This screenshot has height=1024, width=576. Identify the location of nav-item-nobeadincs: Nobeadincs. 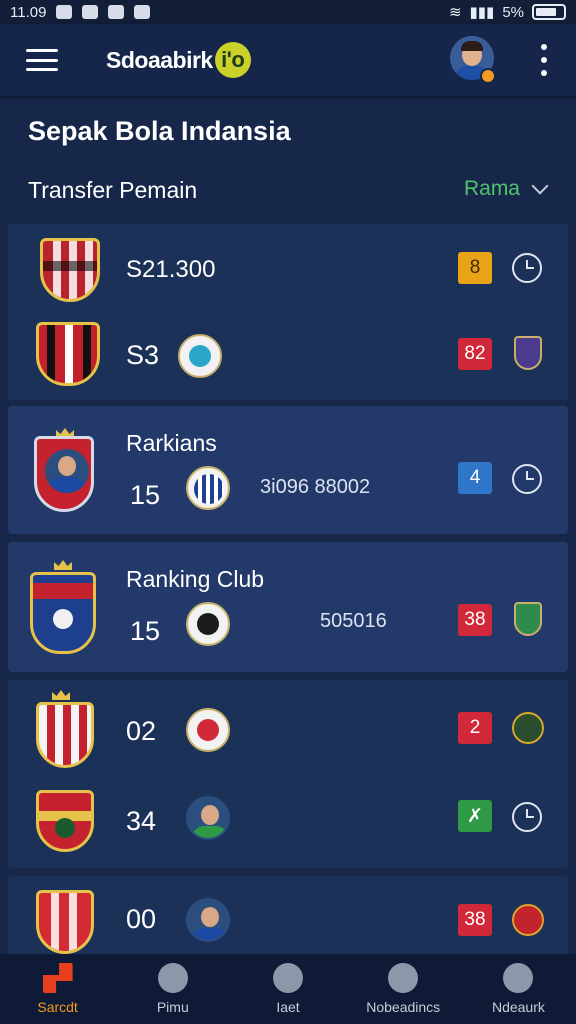
(403, 989).